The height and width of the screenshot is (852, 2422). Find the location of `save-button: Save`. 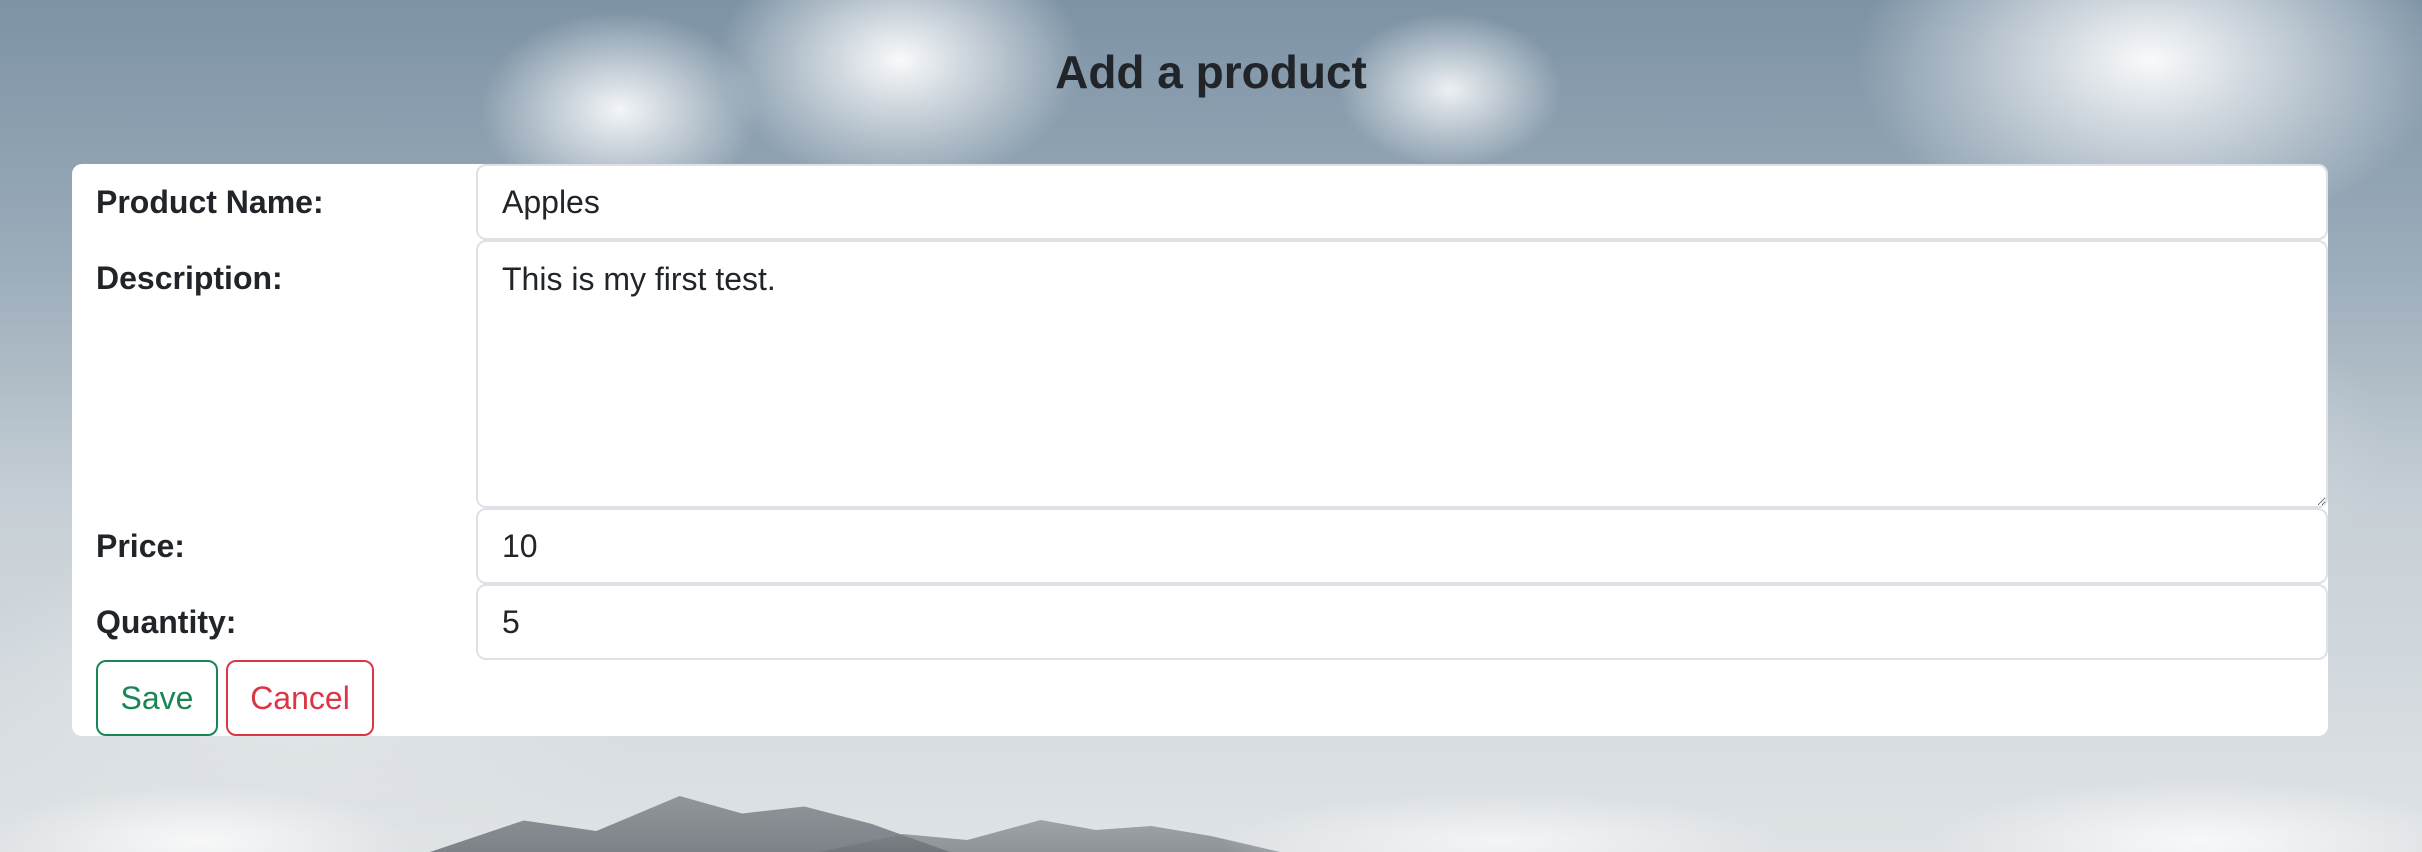

save-button: Save is located at coordinates (157, 698).